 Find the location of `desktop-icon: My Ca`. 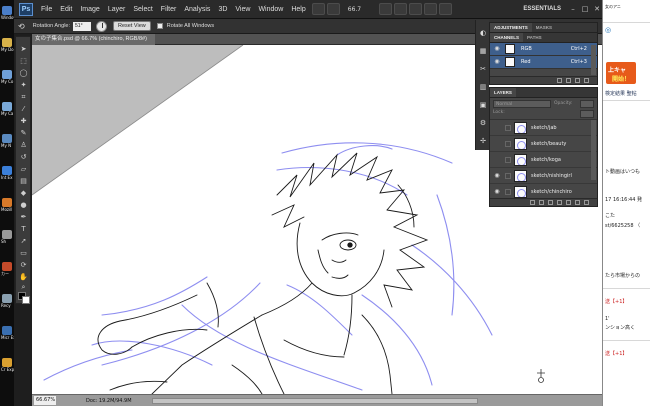

desktop-icon: My Ca is located at coordinates (7, 109).